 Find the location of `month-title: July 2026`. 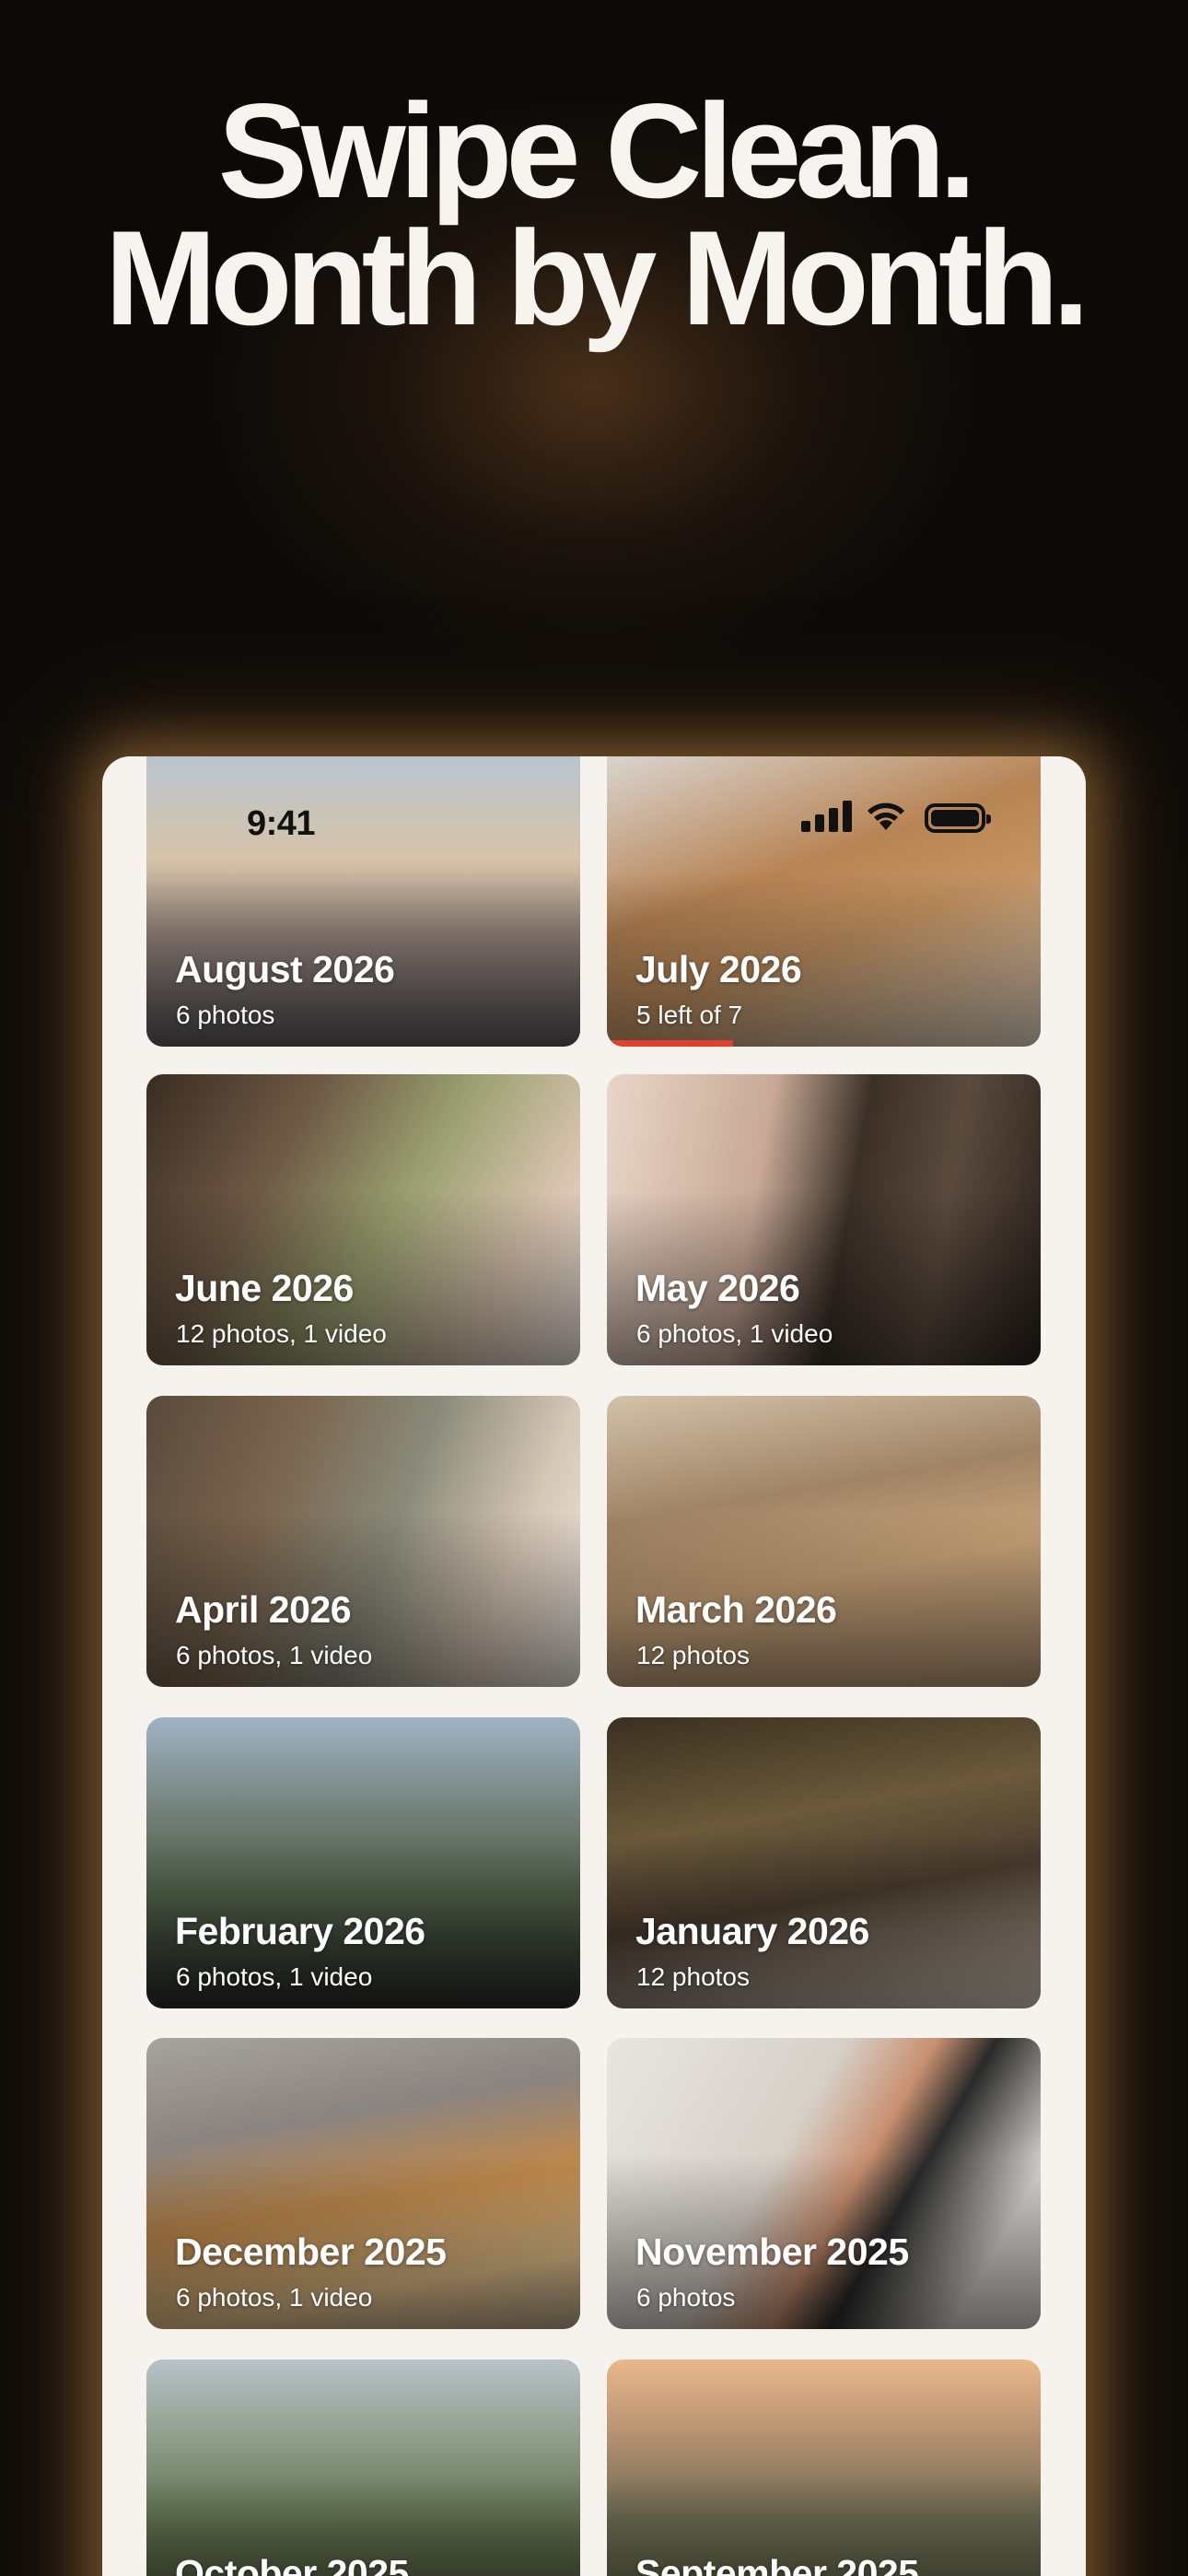

month-title: July 2026 is located at coordinates (719, 969).